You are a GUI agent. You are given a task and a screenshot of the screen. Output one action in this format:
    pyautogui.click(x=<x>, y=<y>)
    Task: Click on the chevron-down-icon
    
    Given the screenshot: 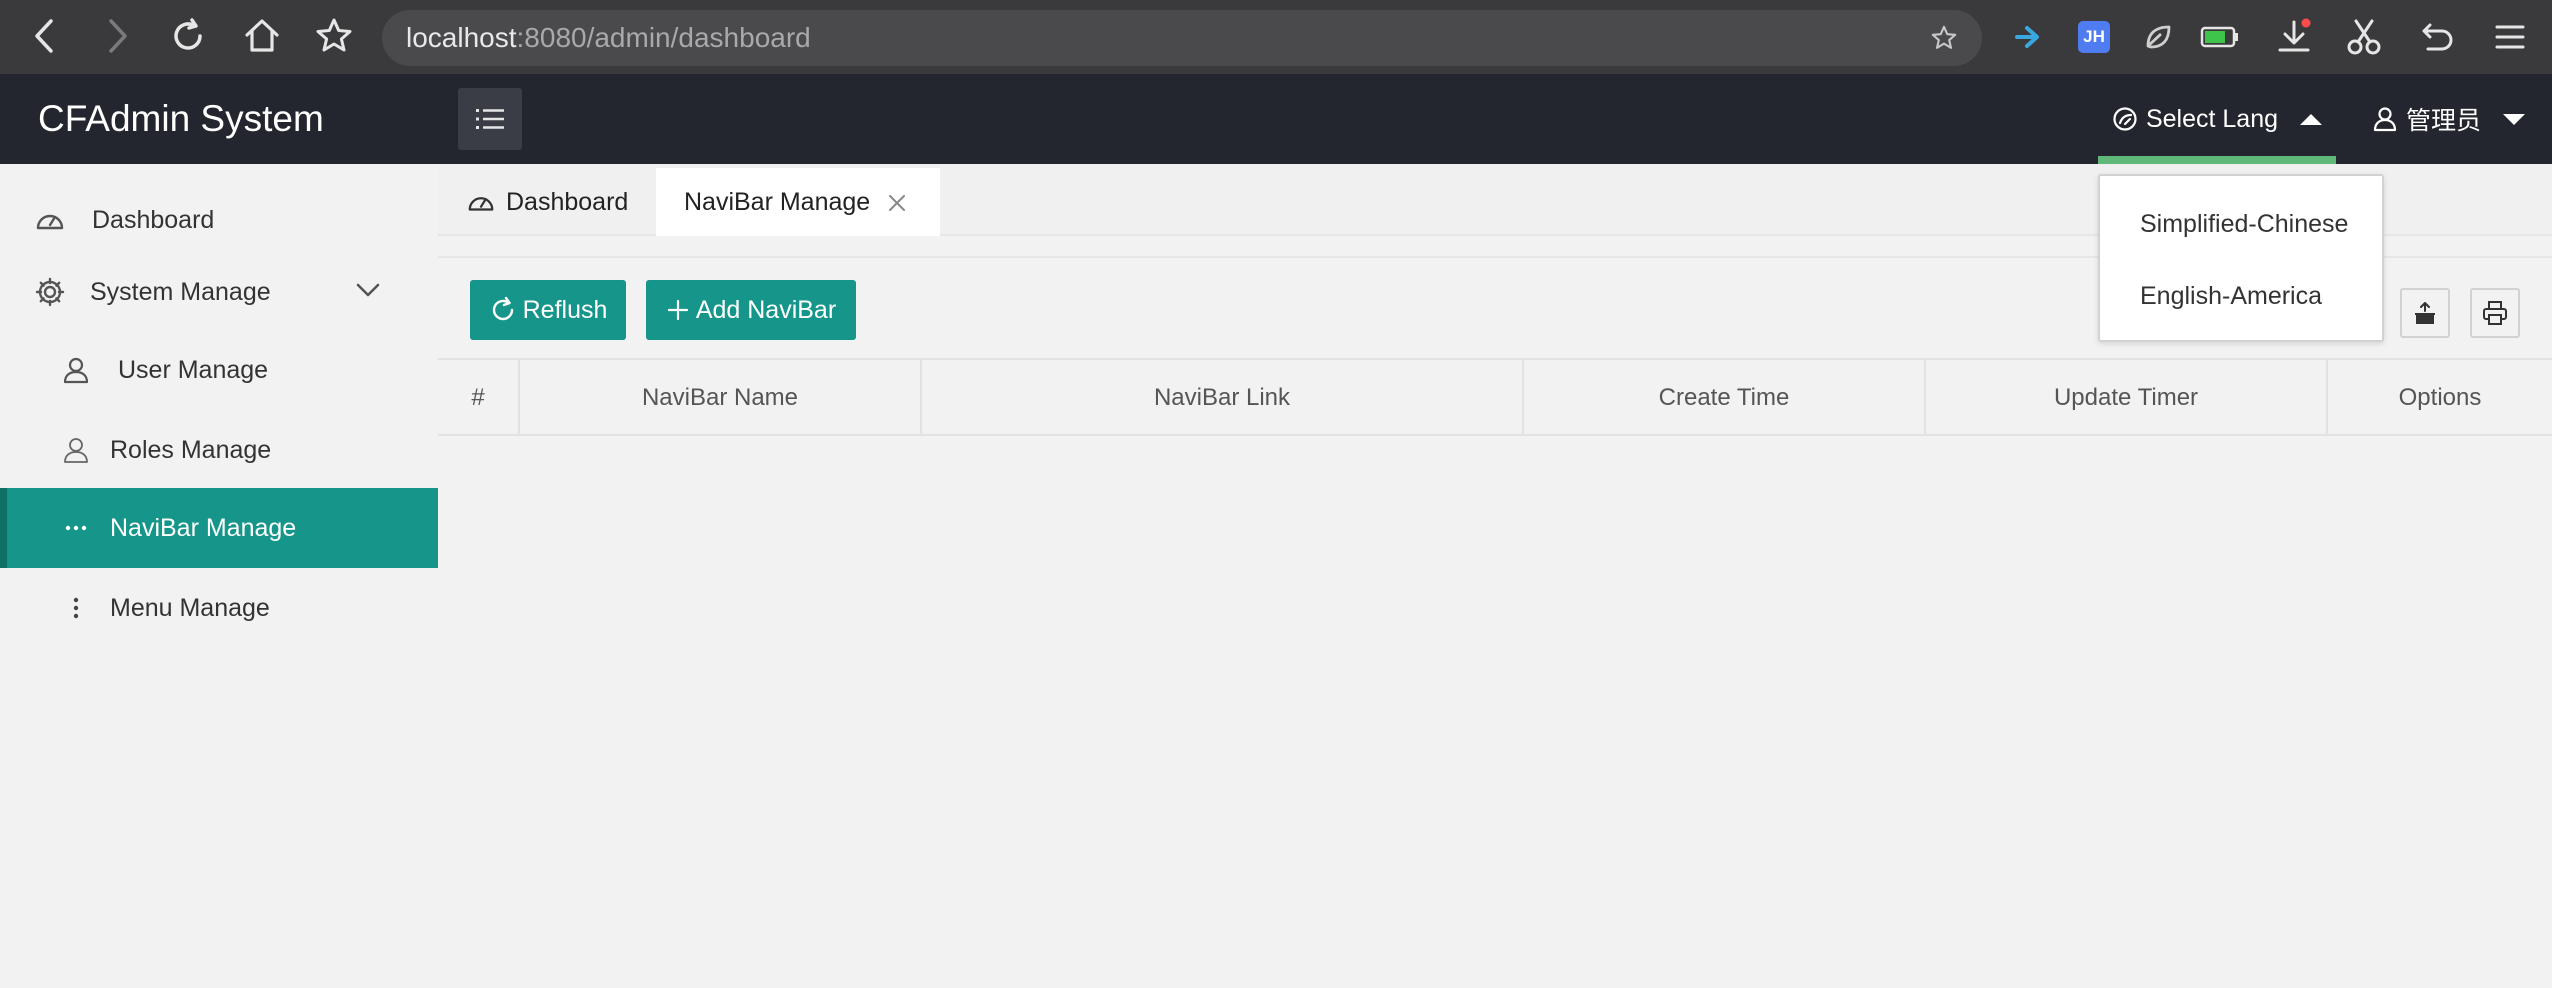 What is the action you would take?
    pyautogui.click(x=368, y=290)
    